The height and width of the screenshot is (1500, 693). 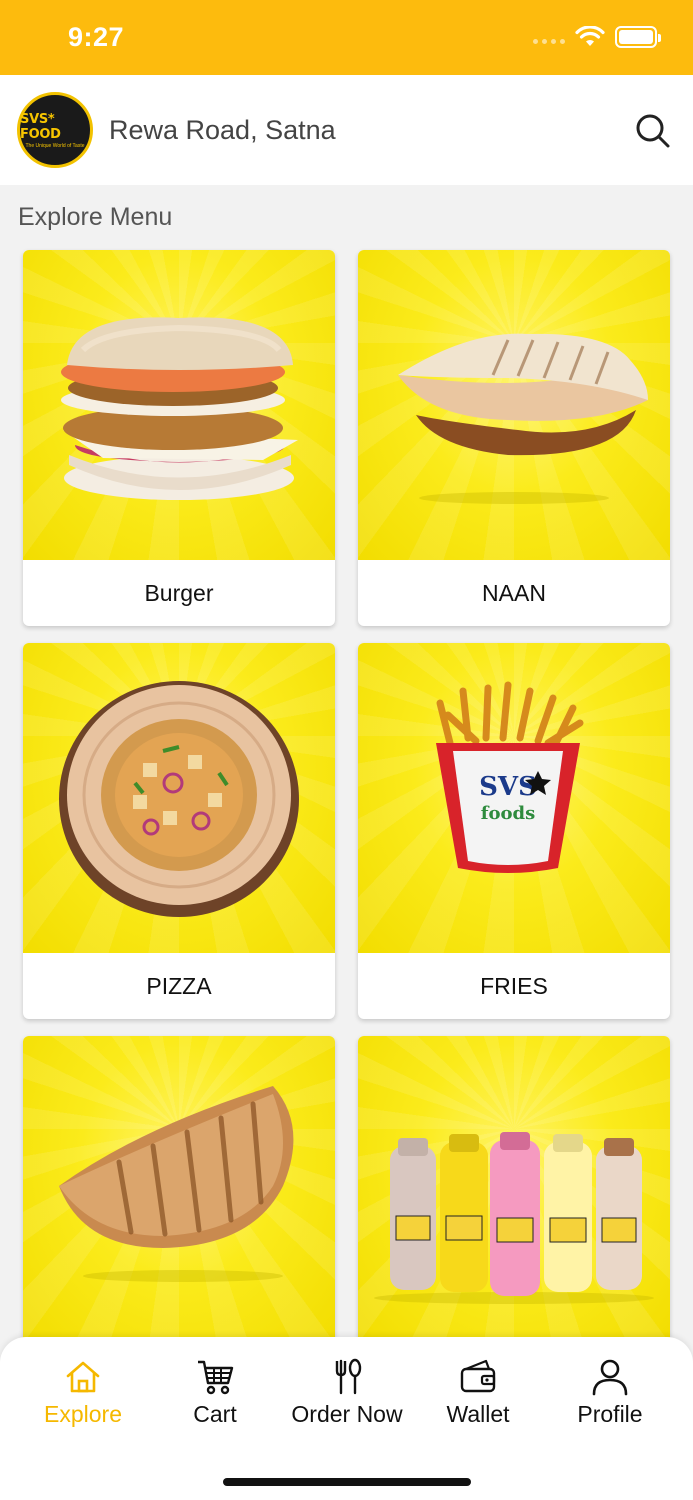 I want to click on menu-card-label: FRIES, so click(x=514, y=985).